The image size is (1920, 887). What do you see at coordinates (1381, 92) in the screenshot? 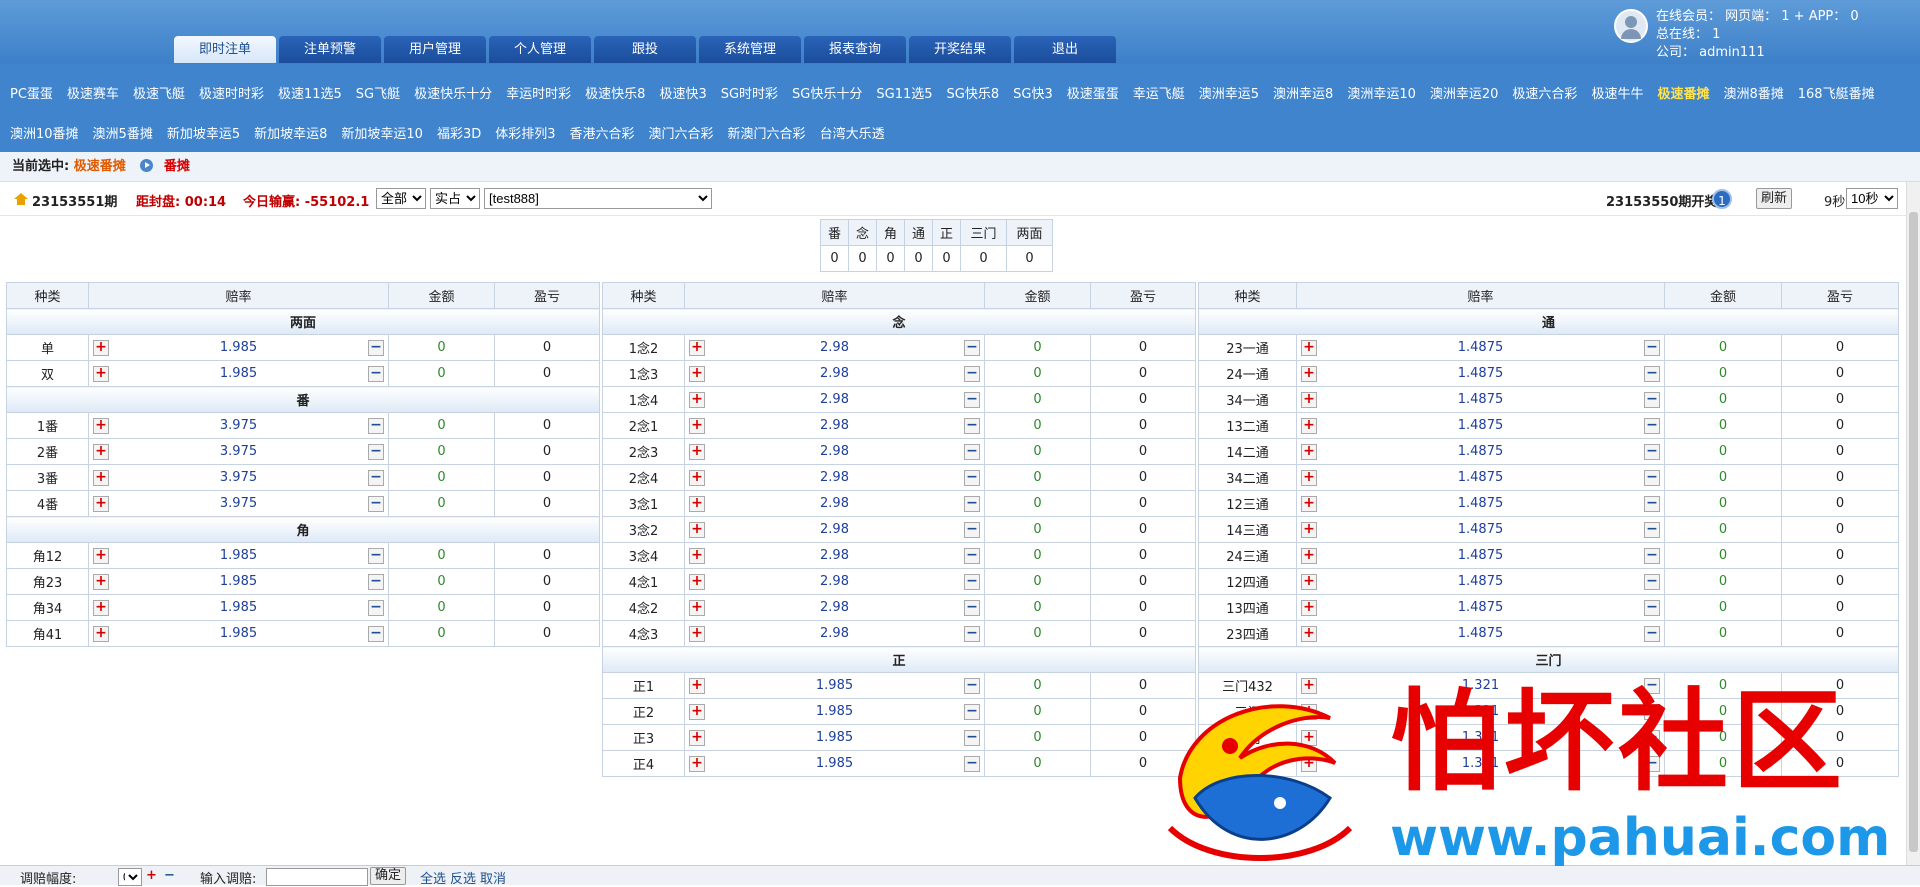
I see `game-link-row1-19: 澳洲幸运10` at bounding box center [1381, 92].